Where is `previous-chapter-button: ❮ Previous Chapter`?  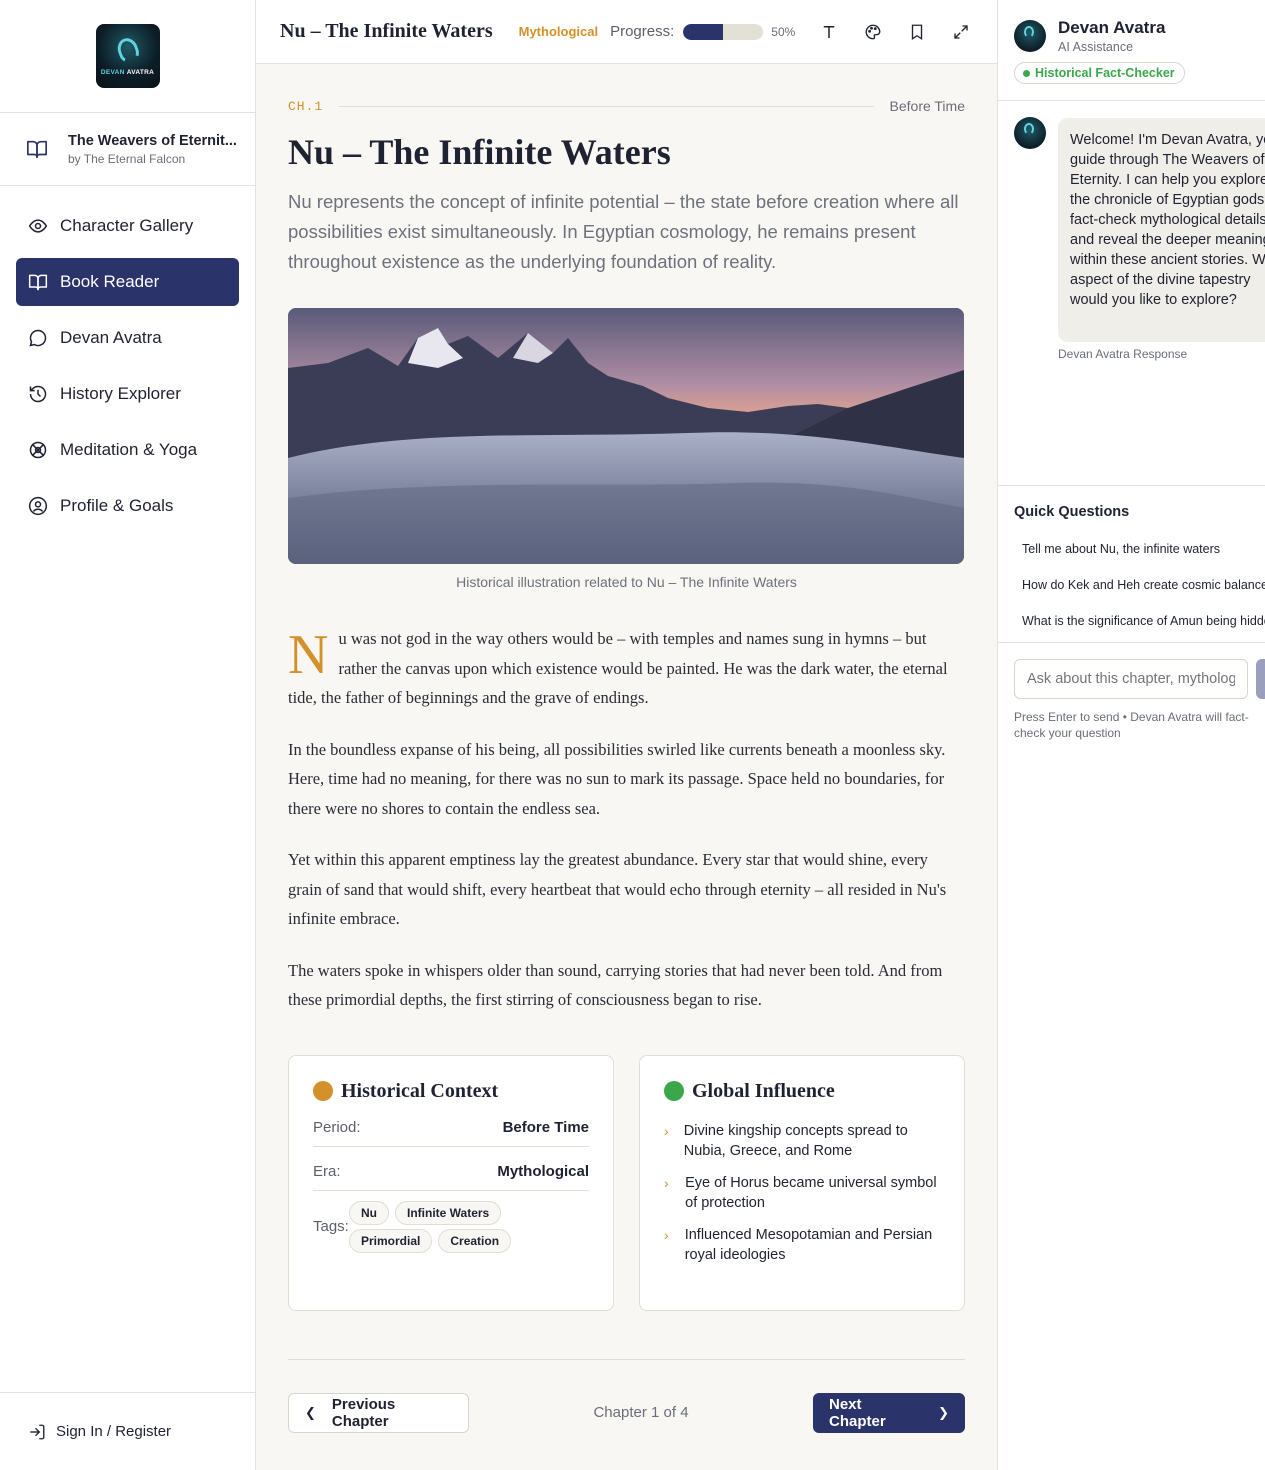
previous-chapter-button: ❮ Previous Chapter is located at coordinates (378, 1412).